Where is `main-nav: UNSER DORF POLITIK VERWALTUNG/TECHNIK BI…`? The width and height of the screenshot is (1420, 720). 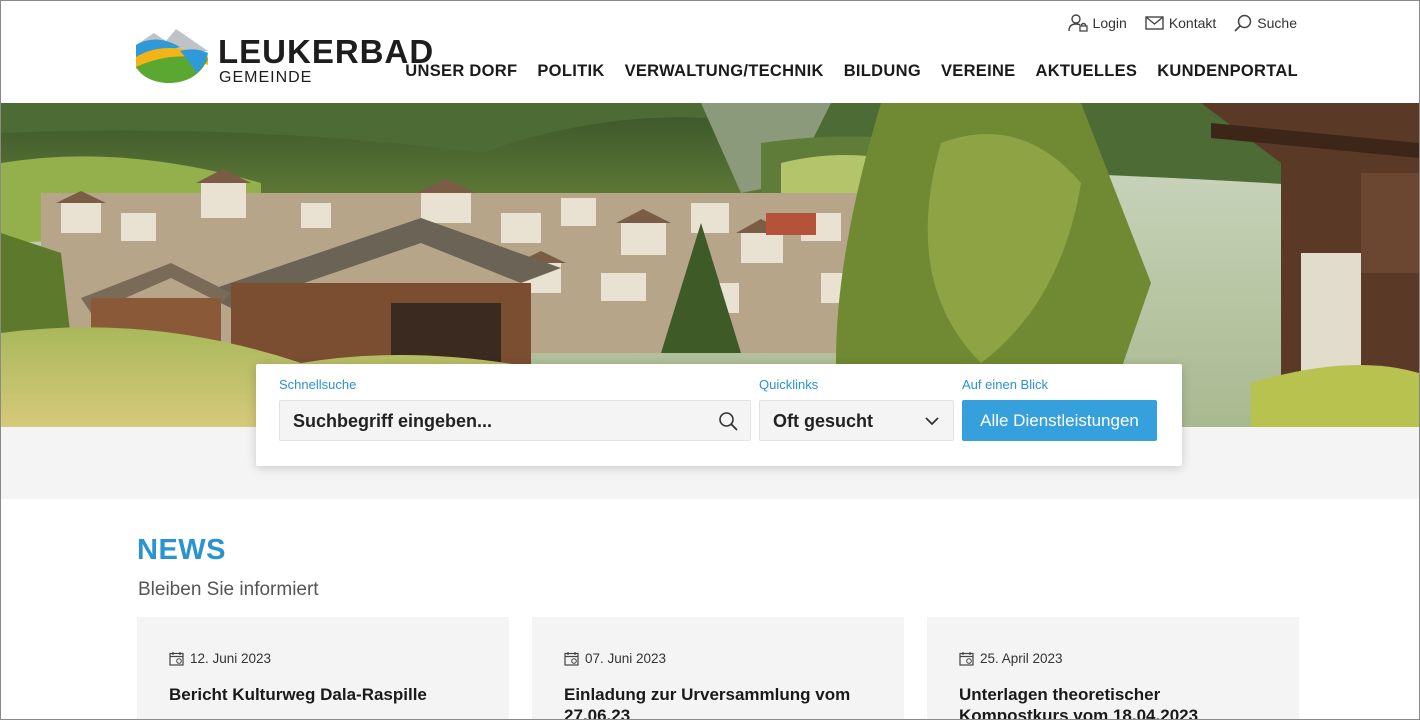
main-nav: UNSER DORF POLITIK VERWALTUNG/TECHNIK BI… is located at coordinates (851, 71).